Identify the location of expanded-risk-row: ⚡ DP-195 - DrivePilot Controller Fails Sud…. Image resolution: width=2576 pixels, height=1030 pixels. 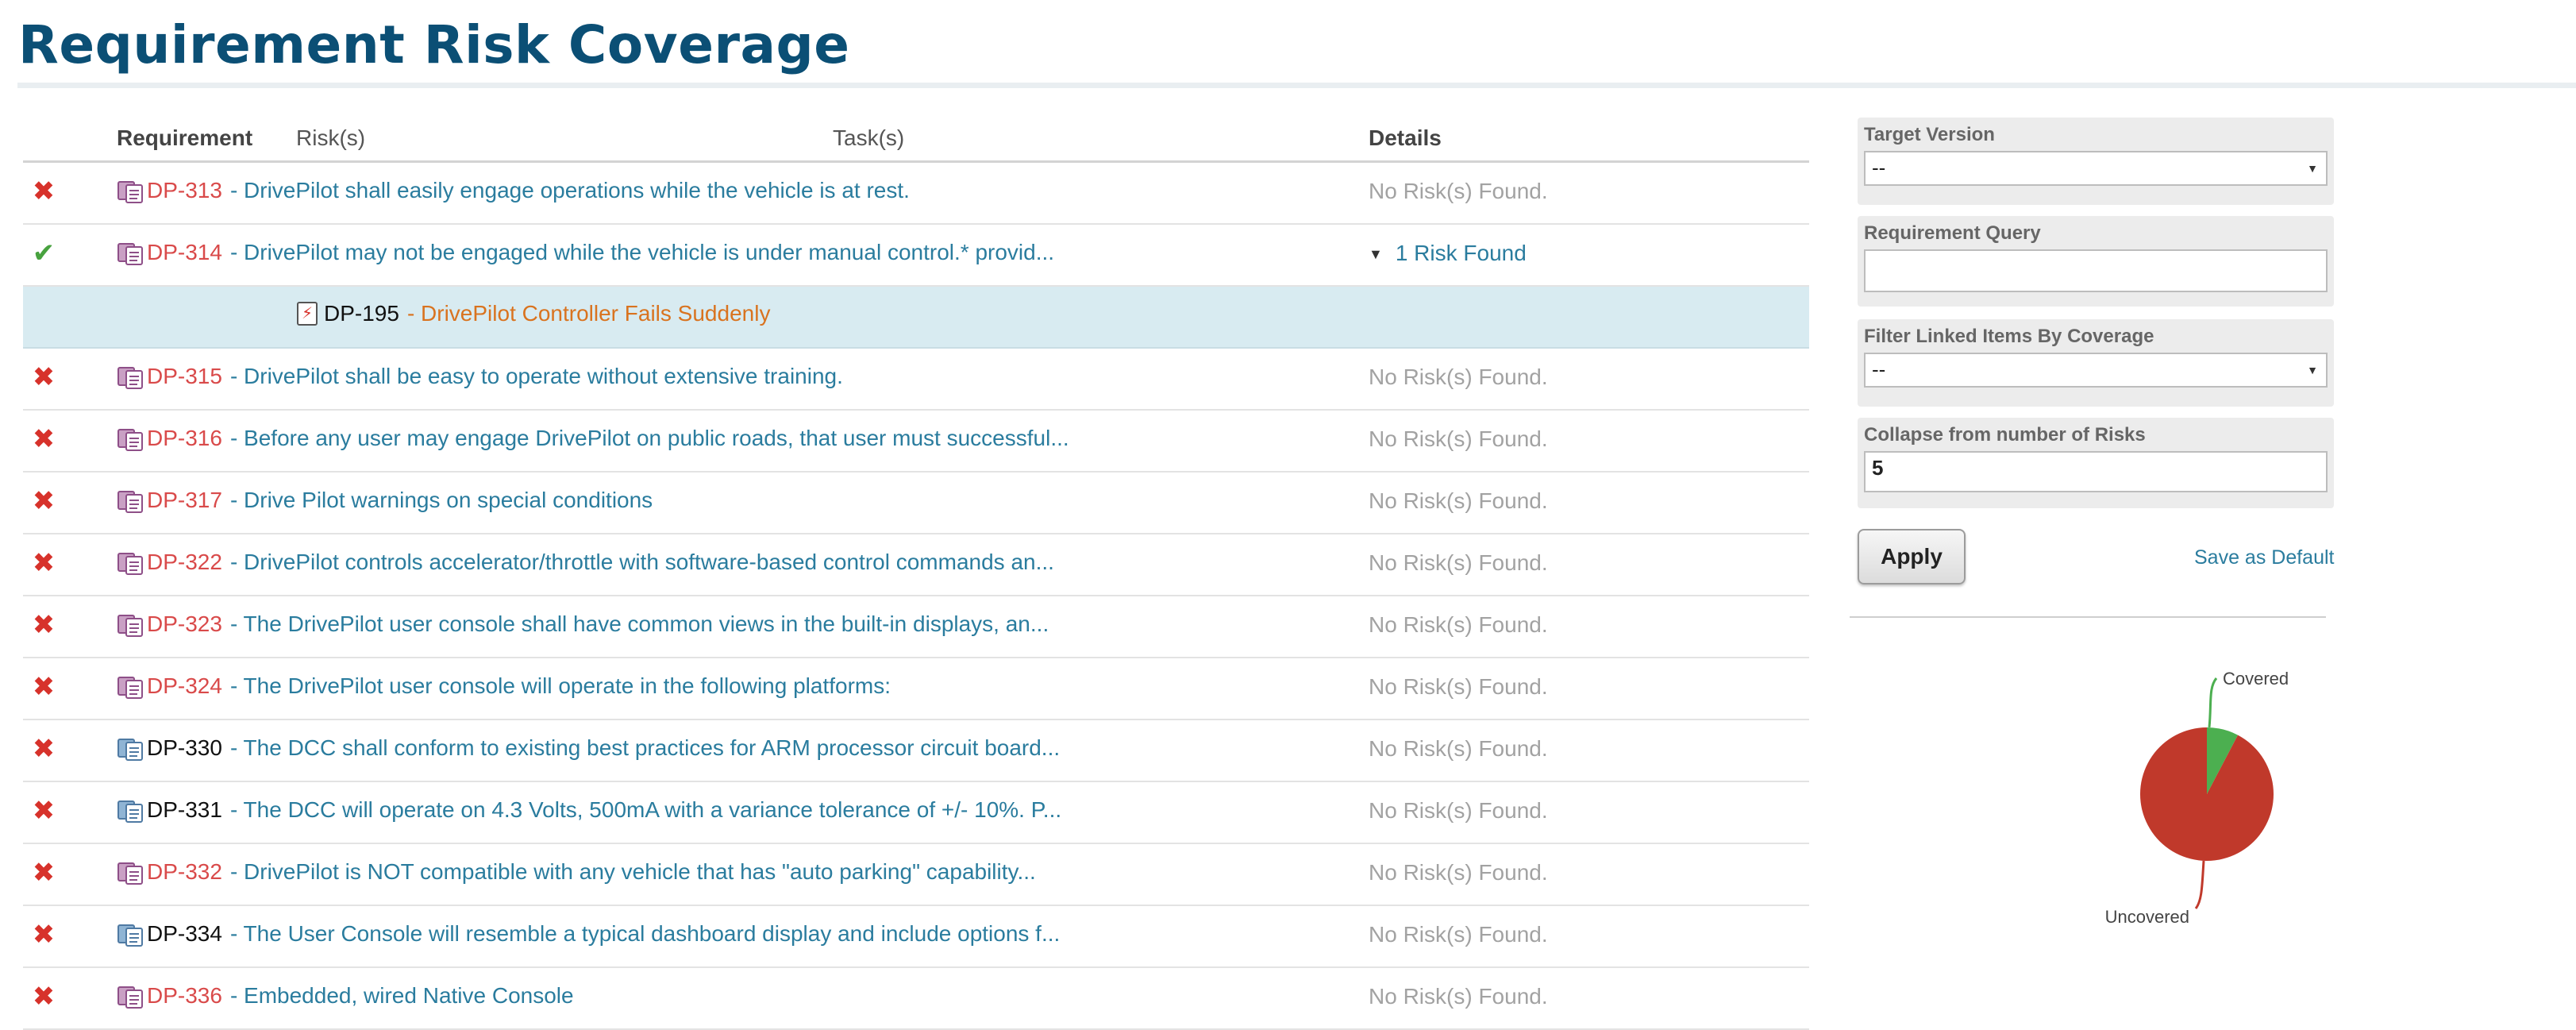
(916, 318).